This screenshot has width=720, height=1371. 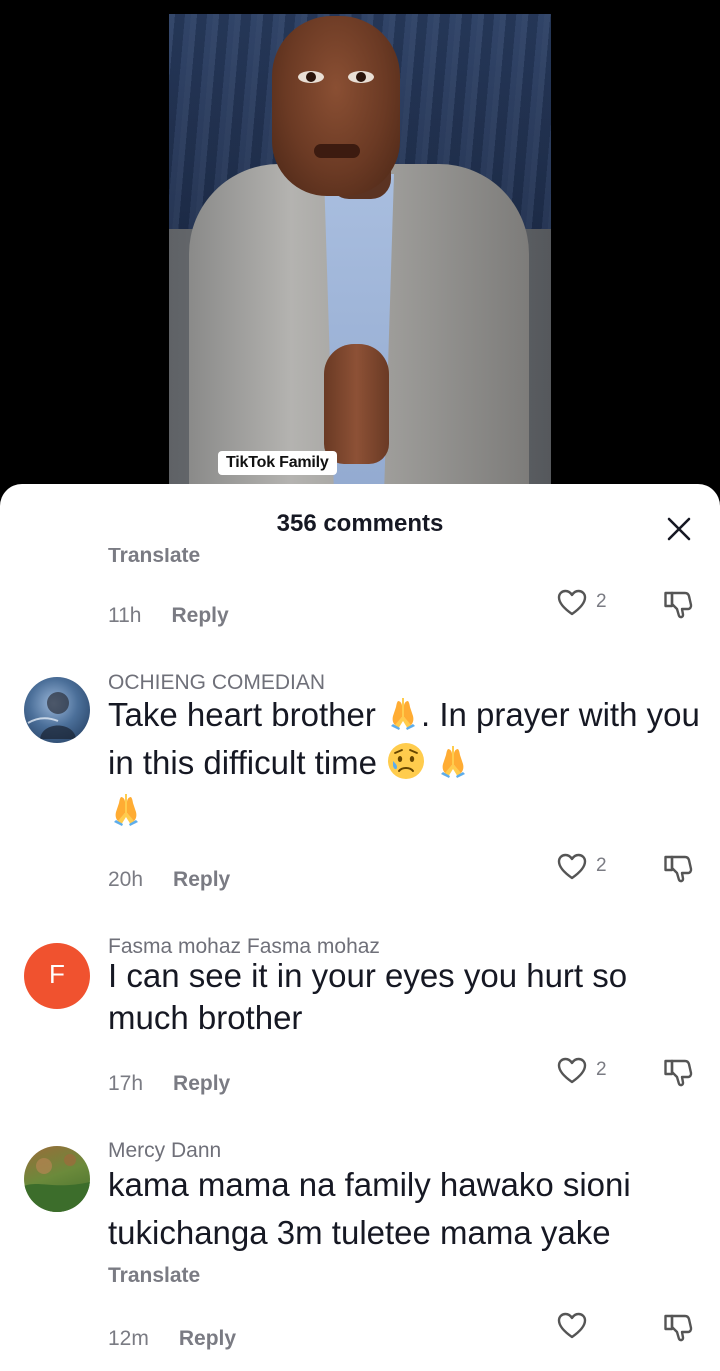 I want to click on comment-username: Mercy Dann, so click(x=164, y=1151).